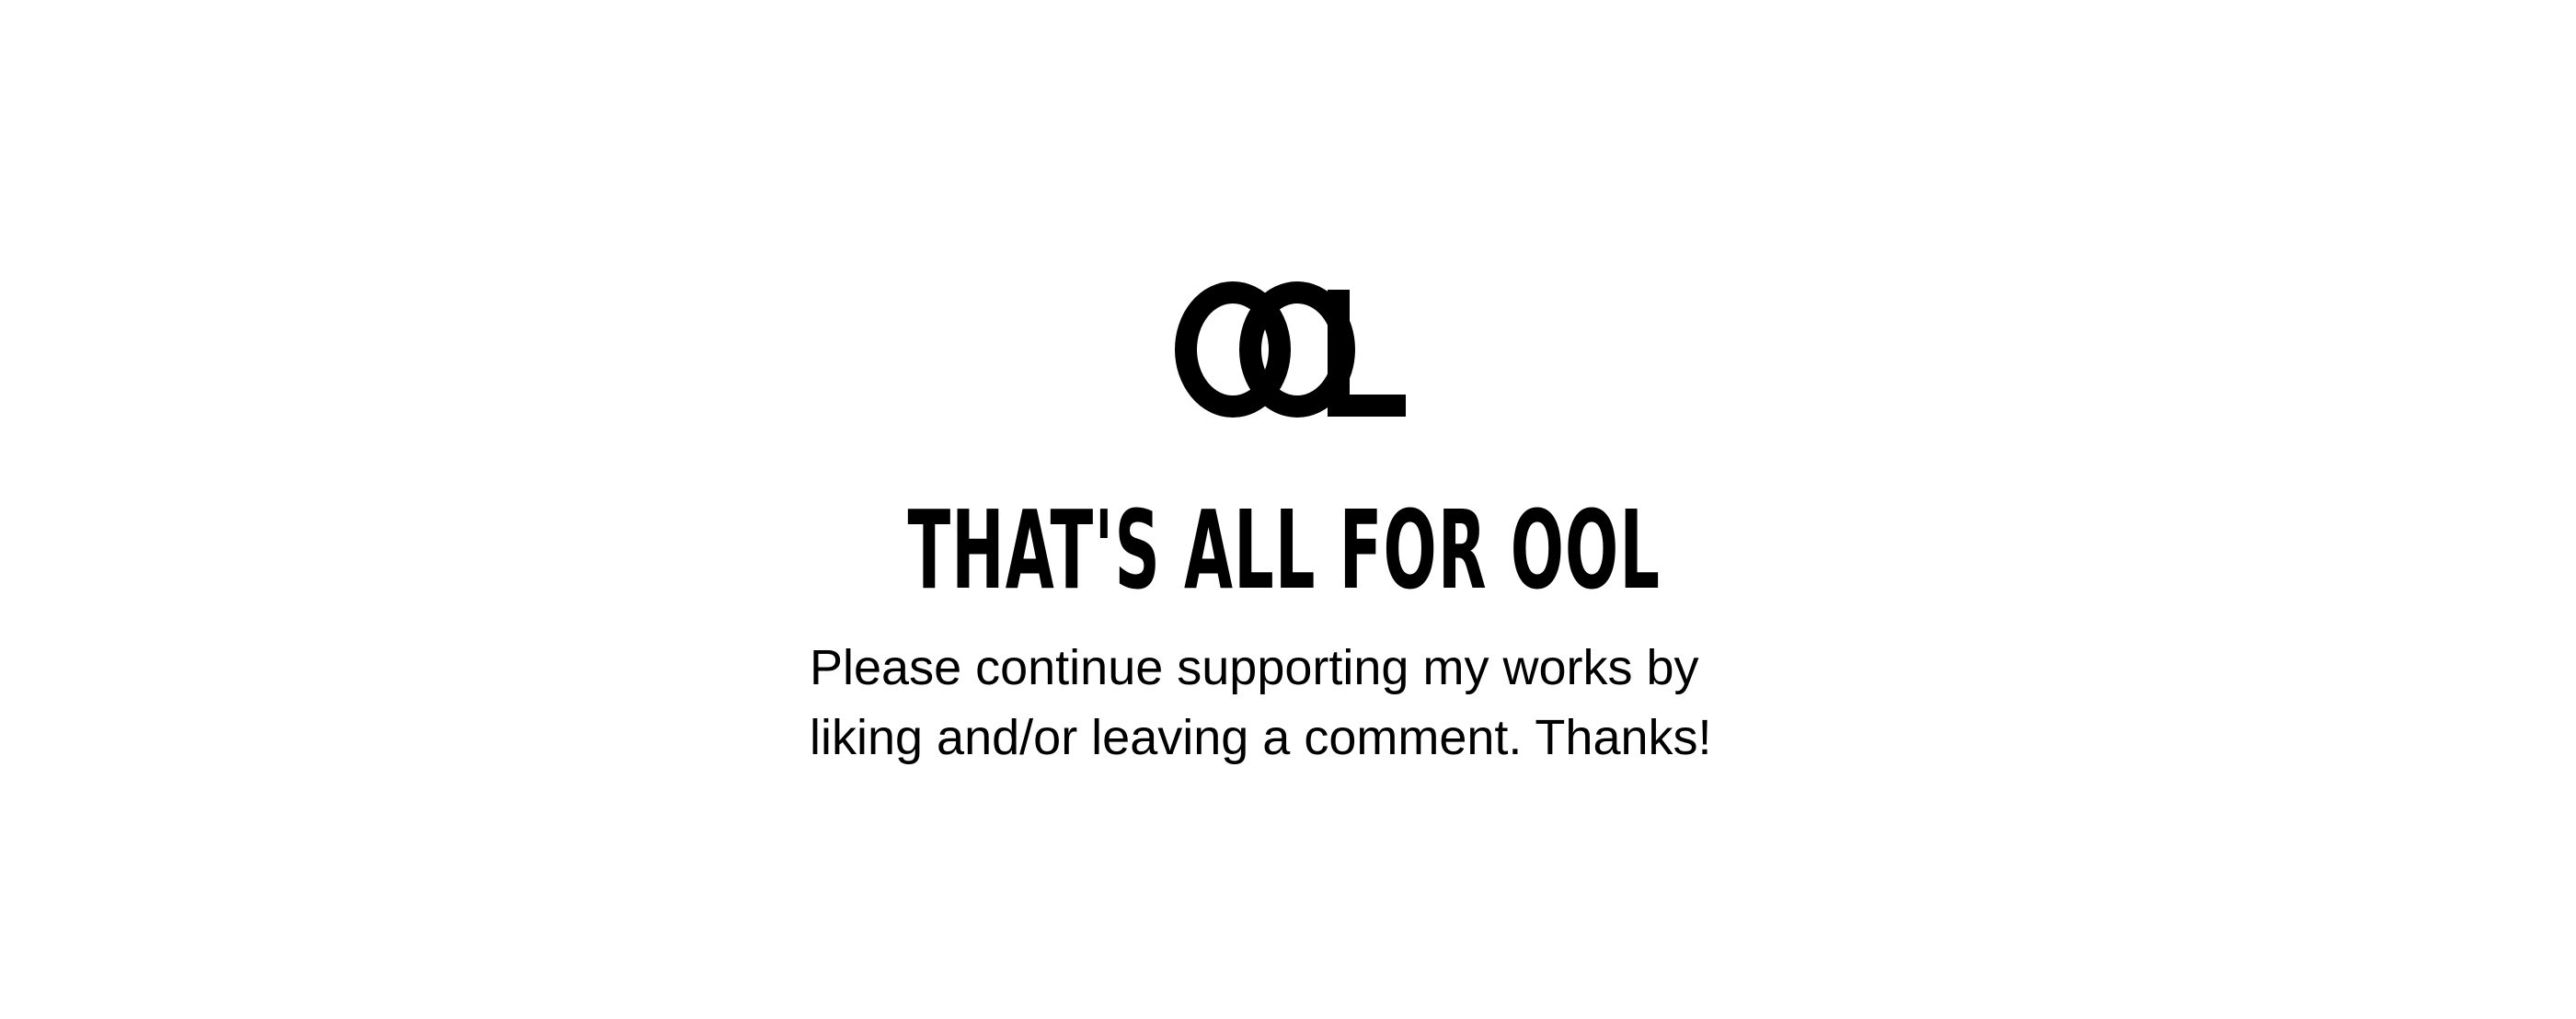 This screenshot has height=1019, width=2576. Describe the element at coordinates (1254, 667) in the screenshot. I see `support-message-line-1: Please continue supporting my works by` at that location.